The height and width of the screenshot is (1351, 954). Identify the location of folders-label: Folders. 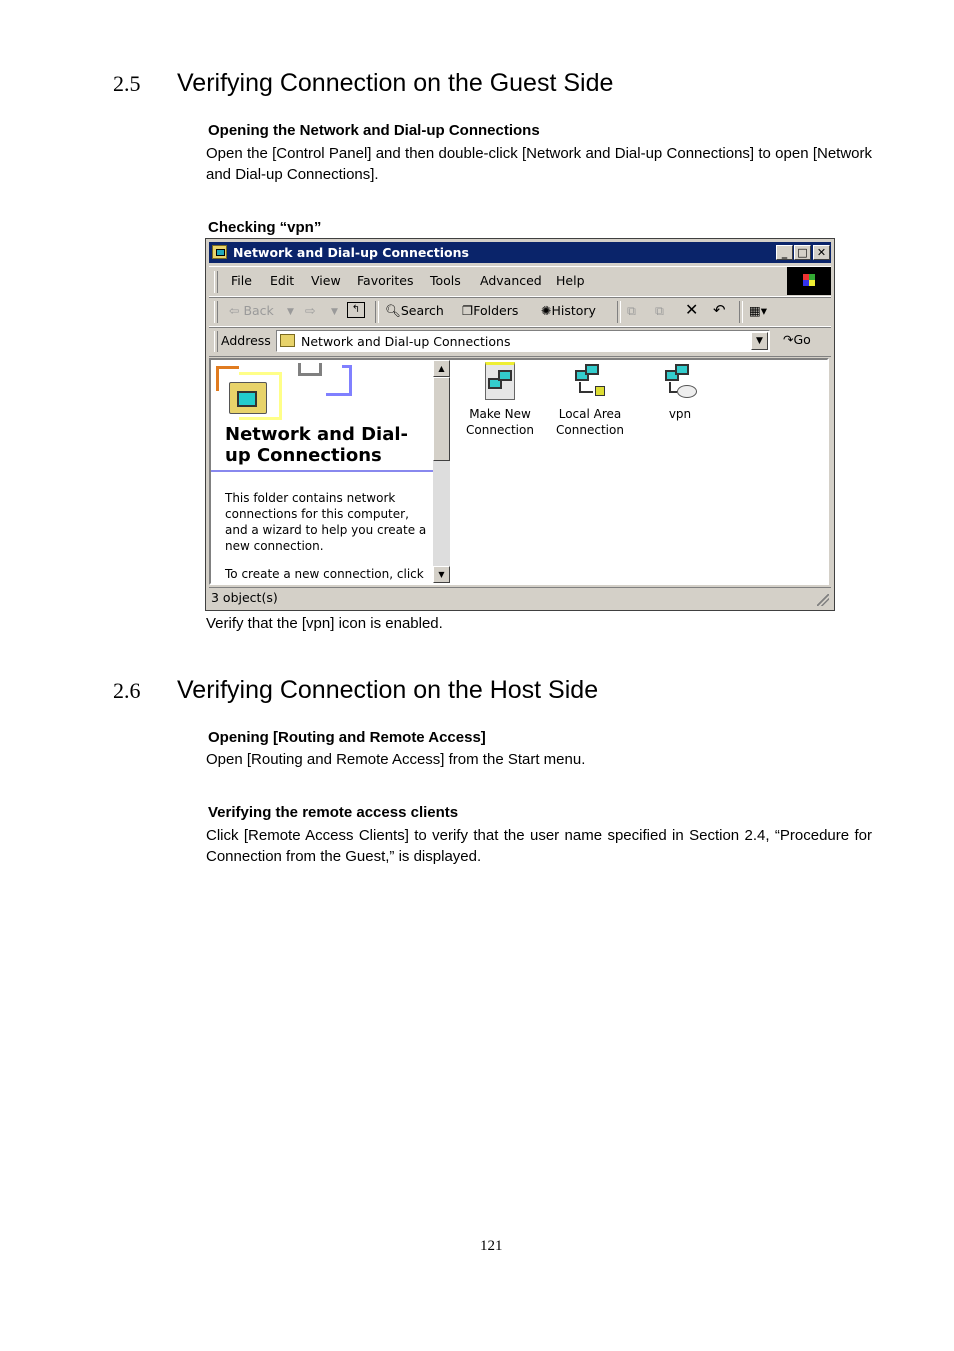
(496, 310).